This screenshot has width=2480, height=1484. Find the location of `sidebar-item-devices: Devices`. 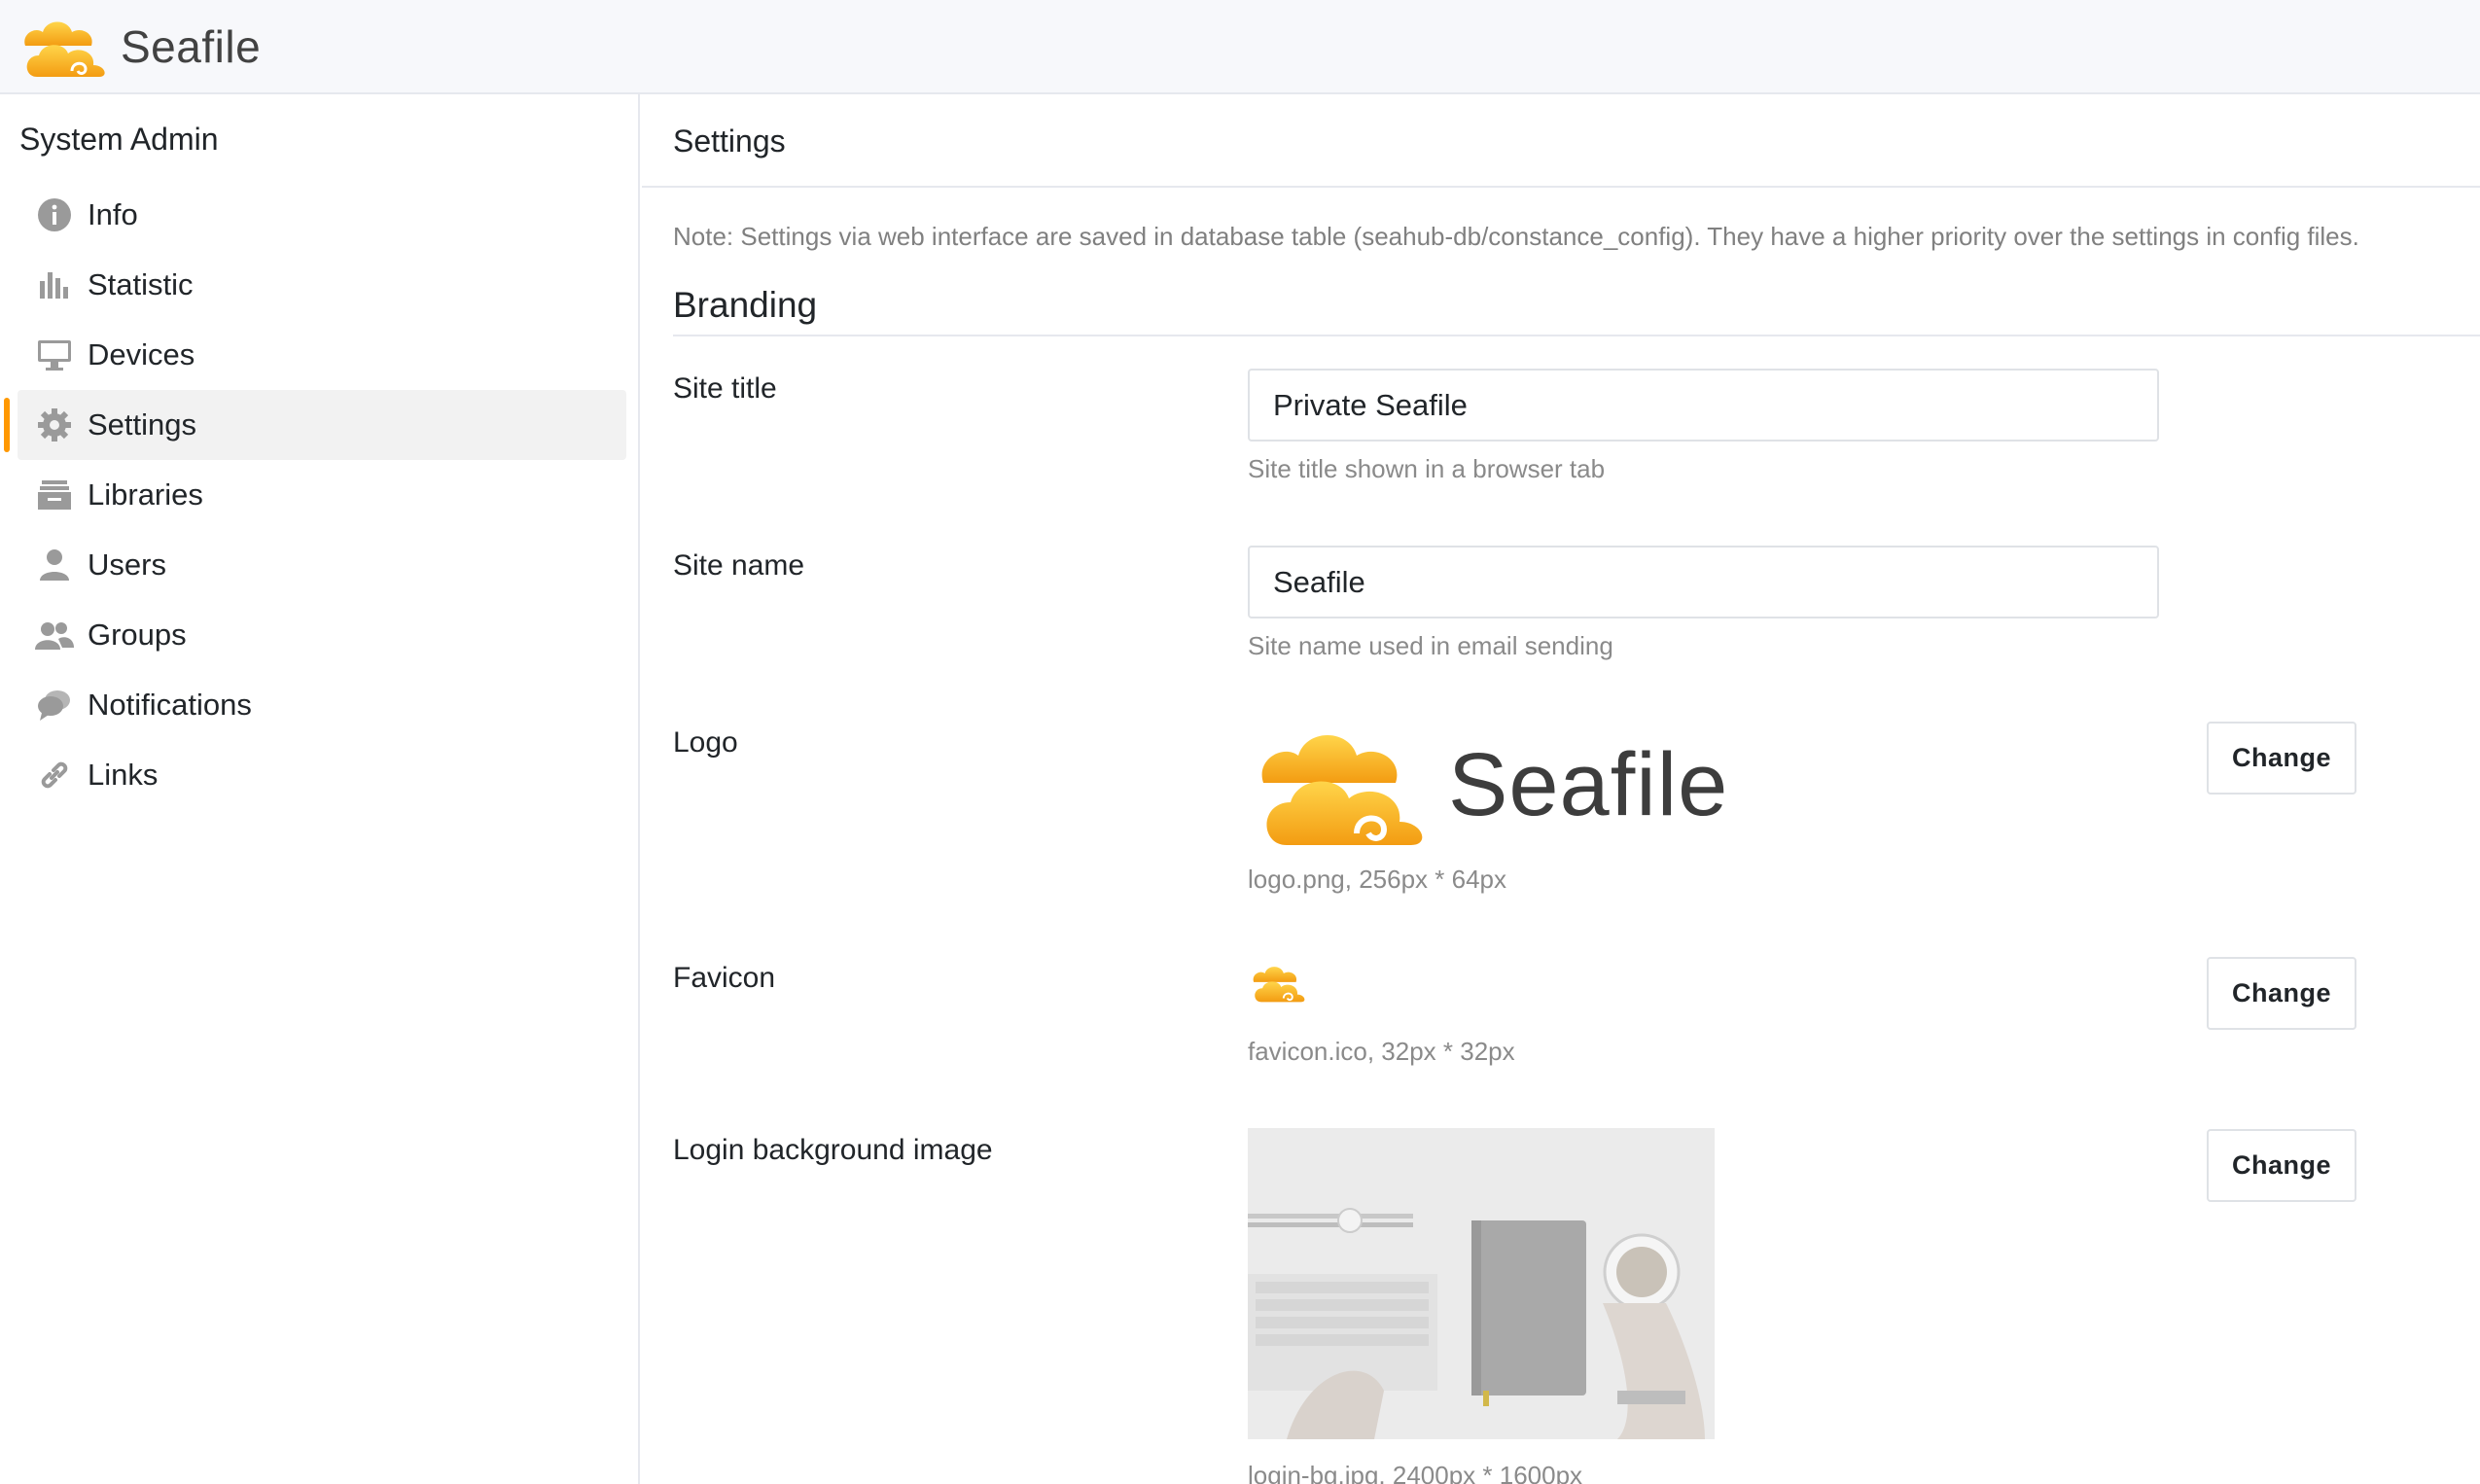

sidebar-item-devices: Devices is located at coordinates (322, 355).